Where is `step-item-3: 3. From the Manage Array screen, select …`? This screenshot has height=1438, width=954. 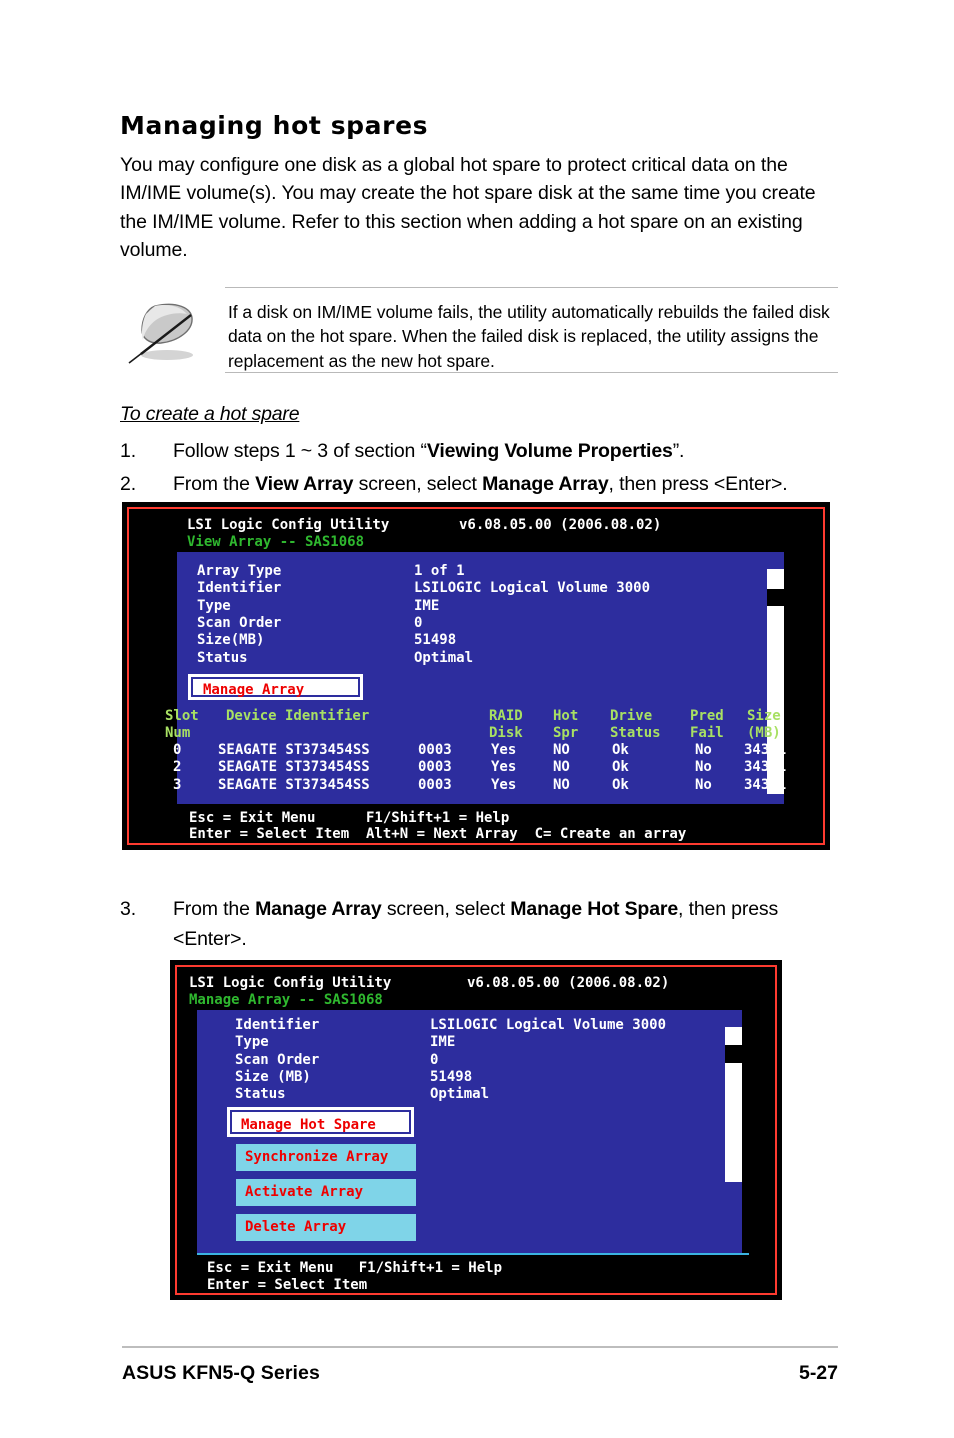 step-item-3: 3. From the Manage Array screen, select … is located at coordinates (484, 924).